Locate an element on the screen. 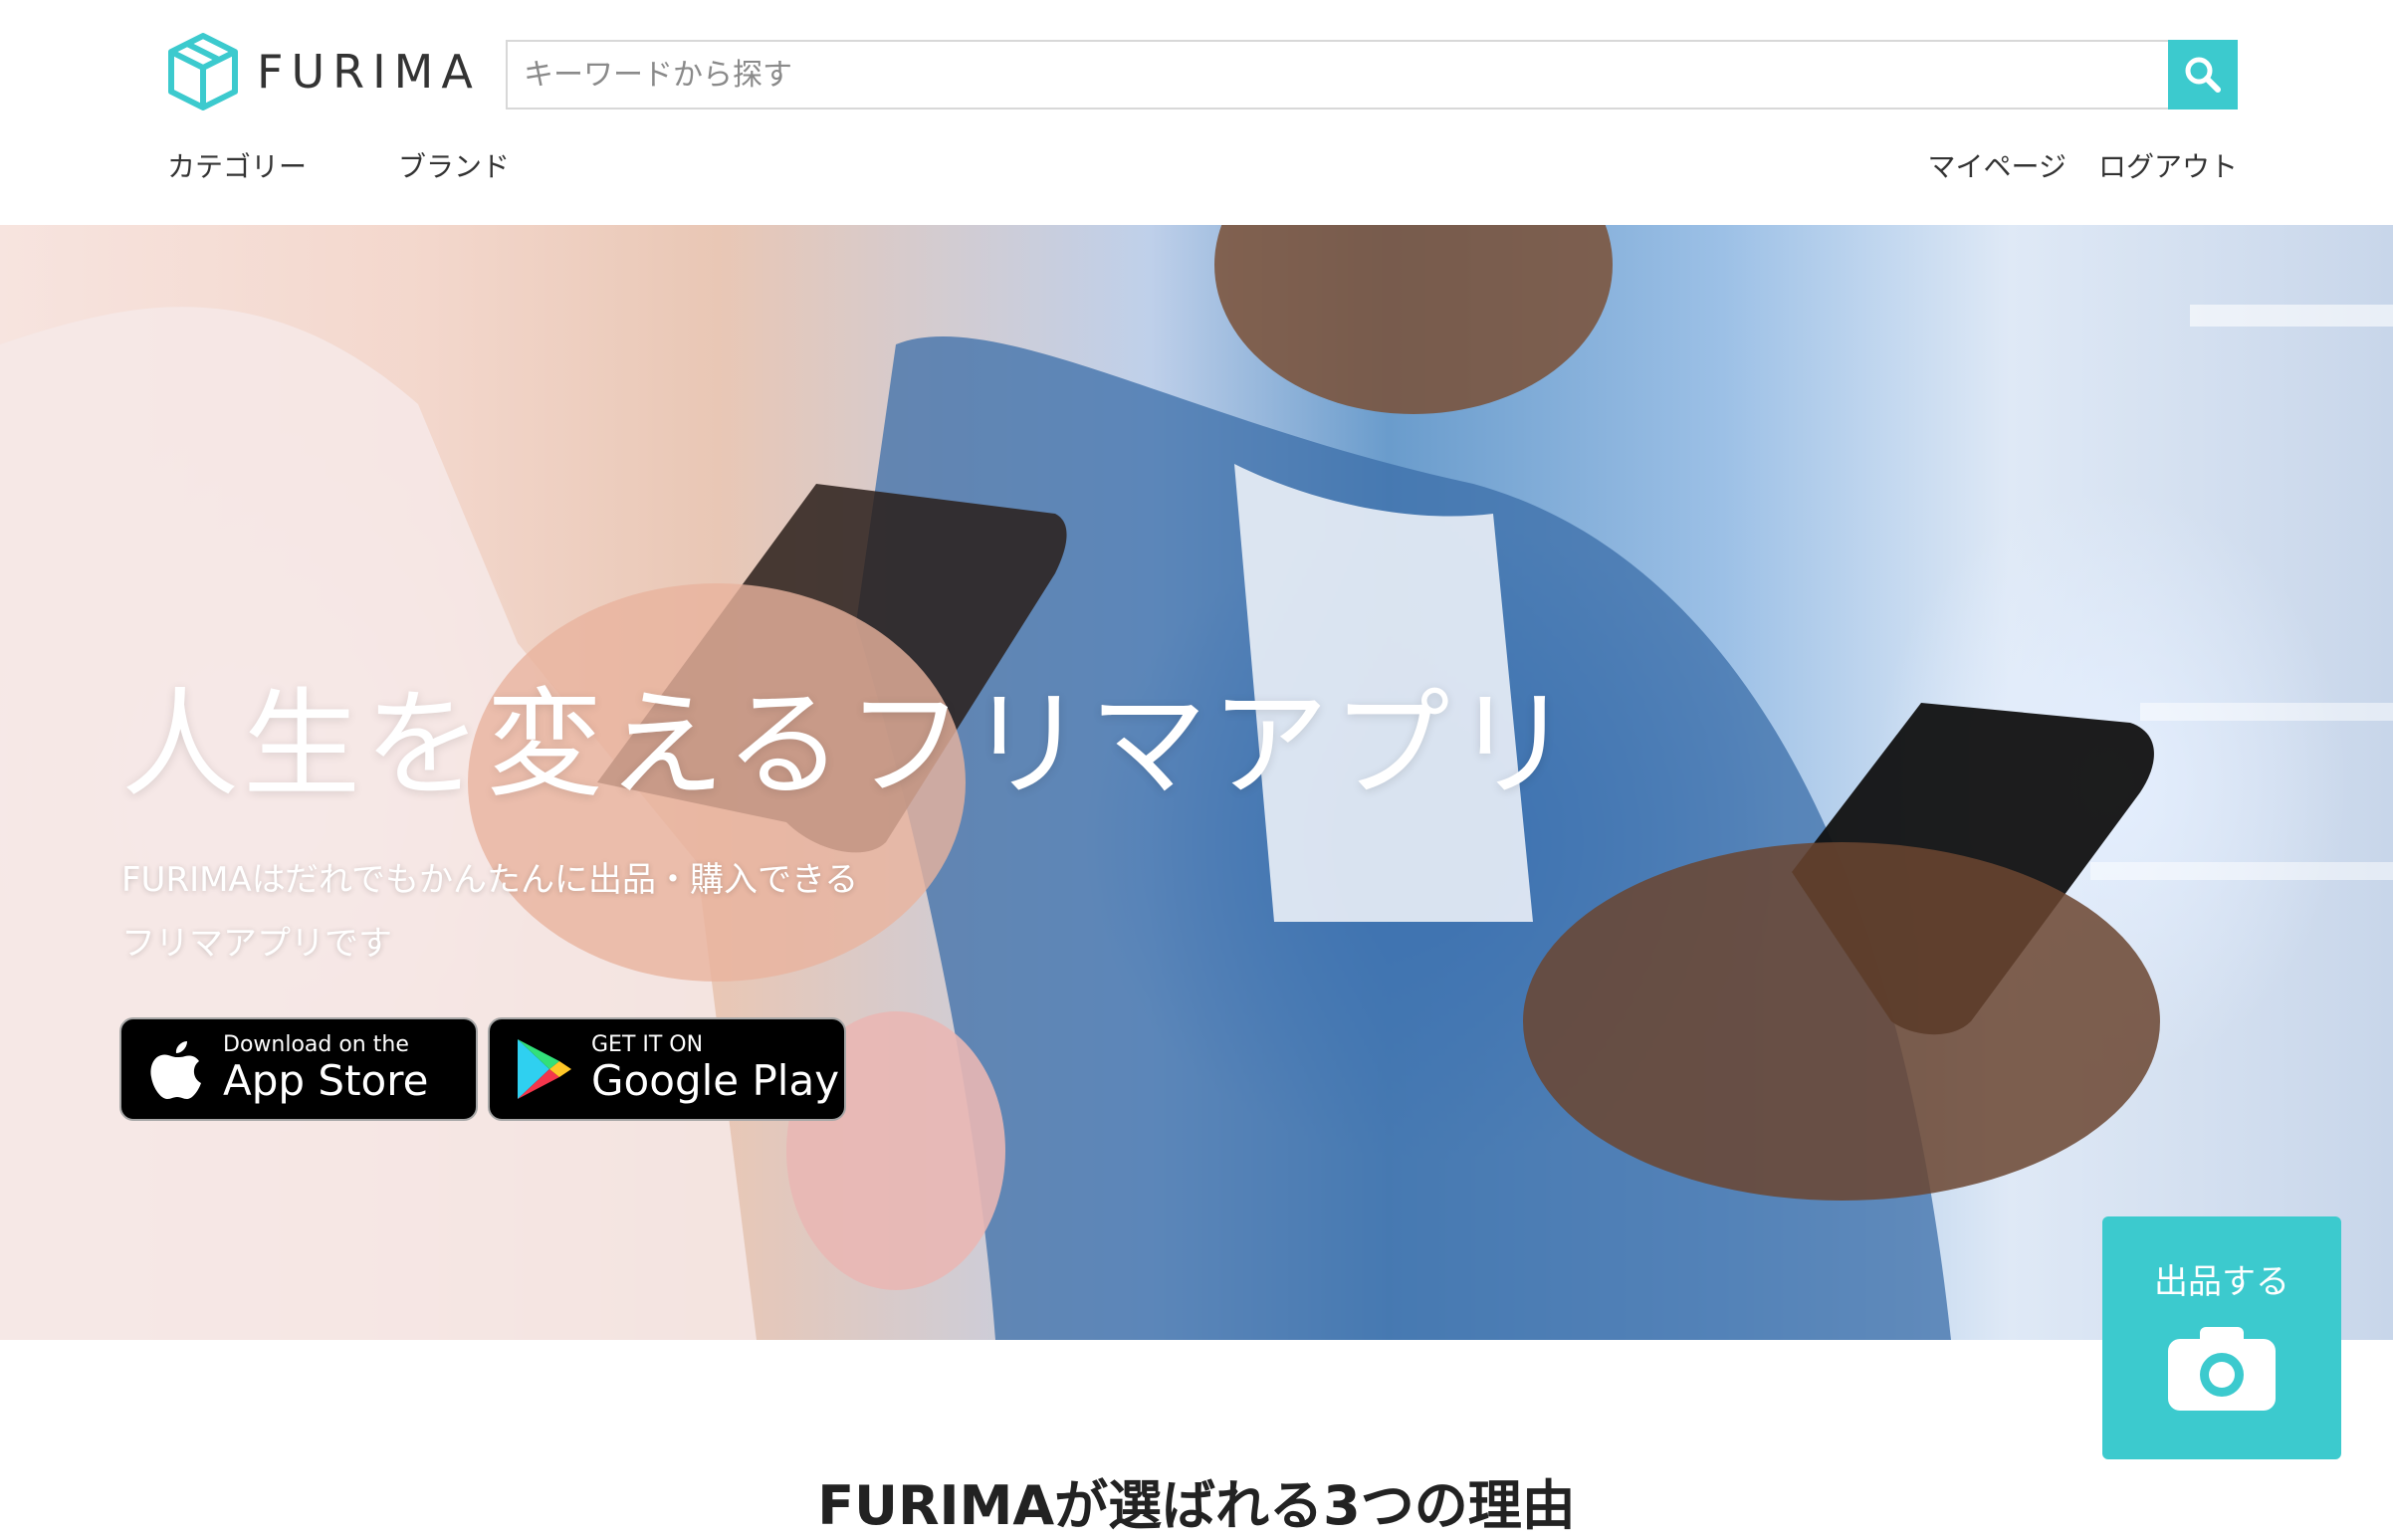 This screenshot has height=1540, width=2393. app-store-small-text: Download on the is located at coordinates (316, 1045).